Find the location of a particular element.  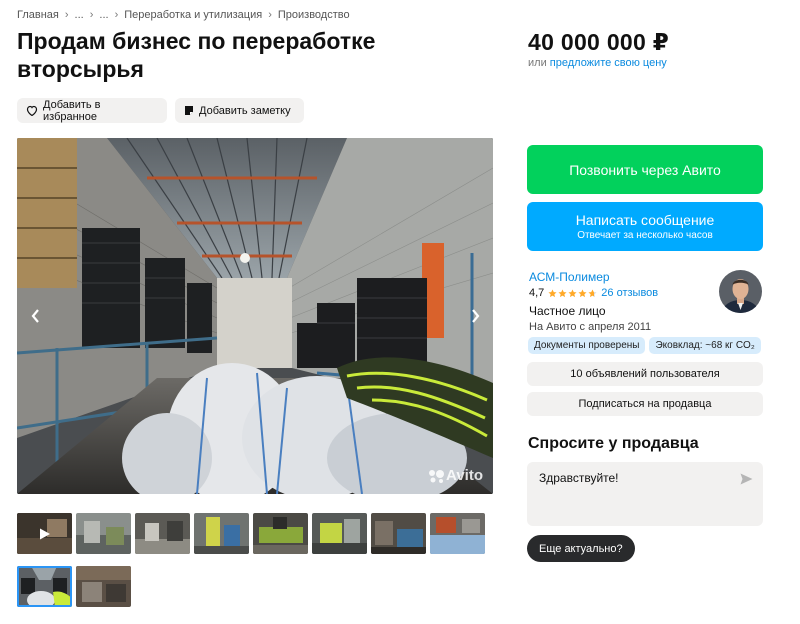

quick-reply-still-available: Еще актуально? is located at coordinates (581, 548).